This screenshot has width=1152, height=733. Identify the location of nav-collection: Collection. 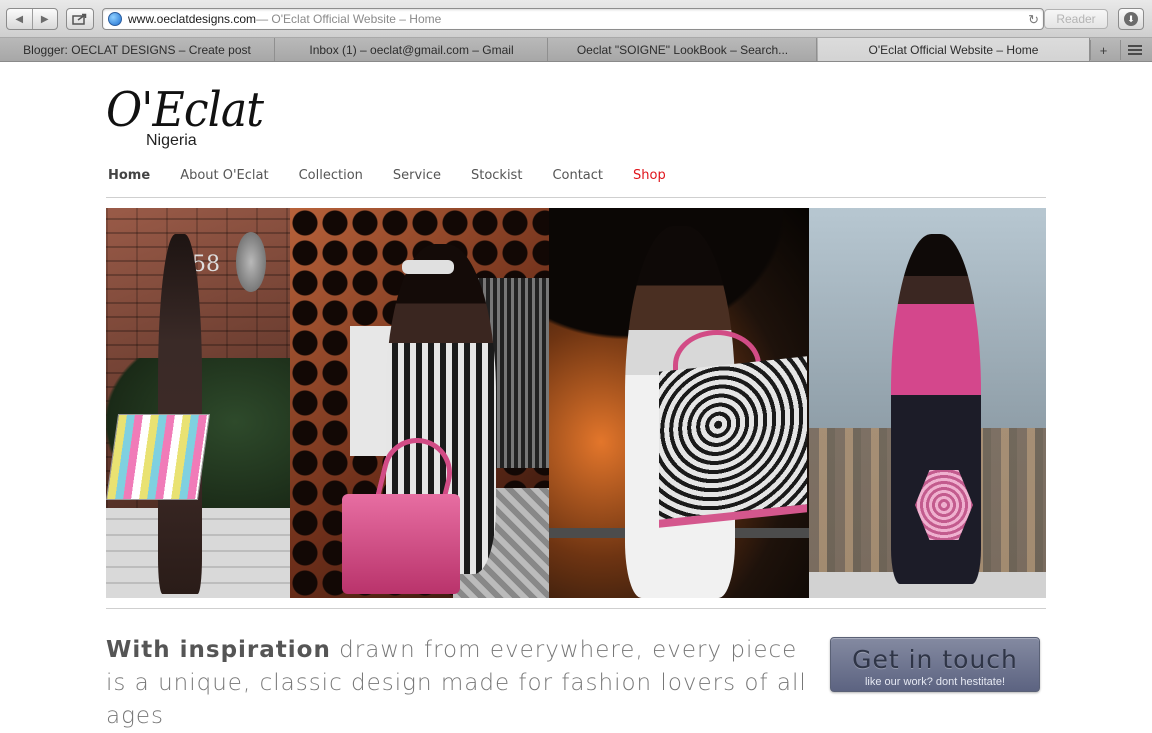
(331, 176).